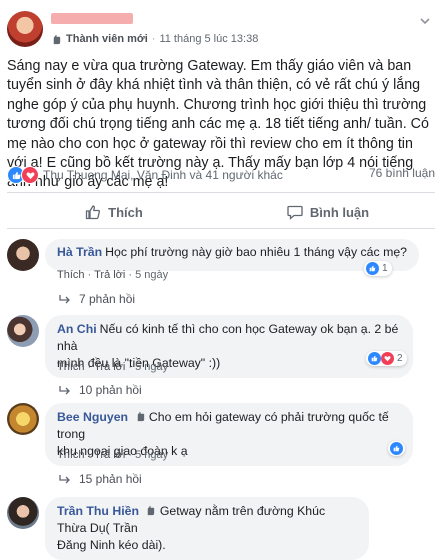 Image resolution: width=441 pixels, height=560 pixels. I want to click on comment-button-label: Bình luận, so click(339, 212).